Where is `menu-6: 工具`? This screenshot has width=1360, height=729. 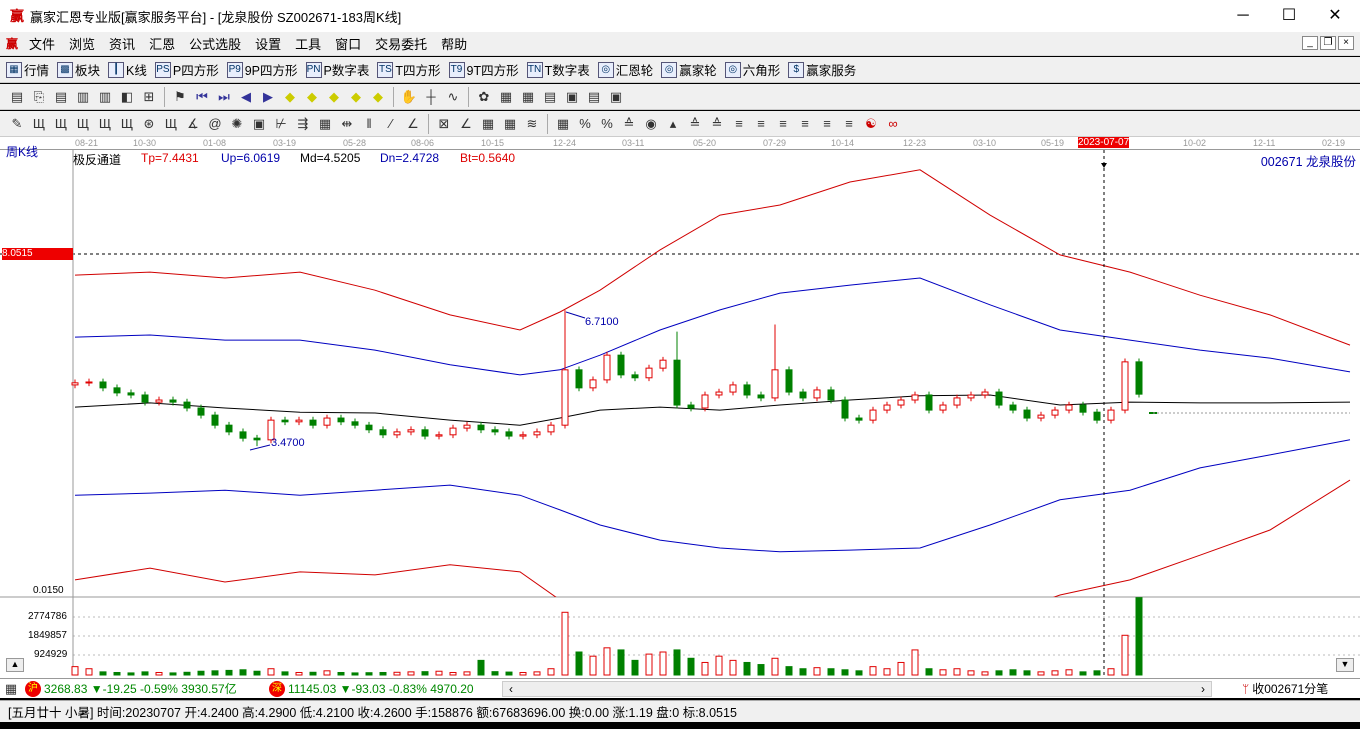
menu-6: 工具 is located at coordinates (308, 43).